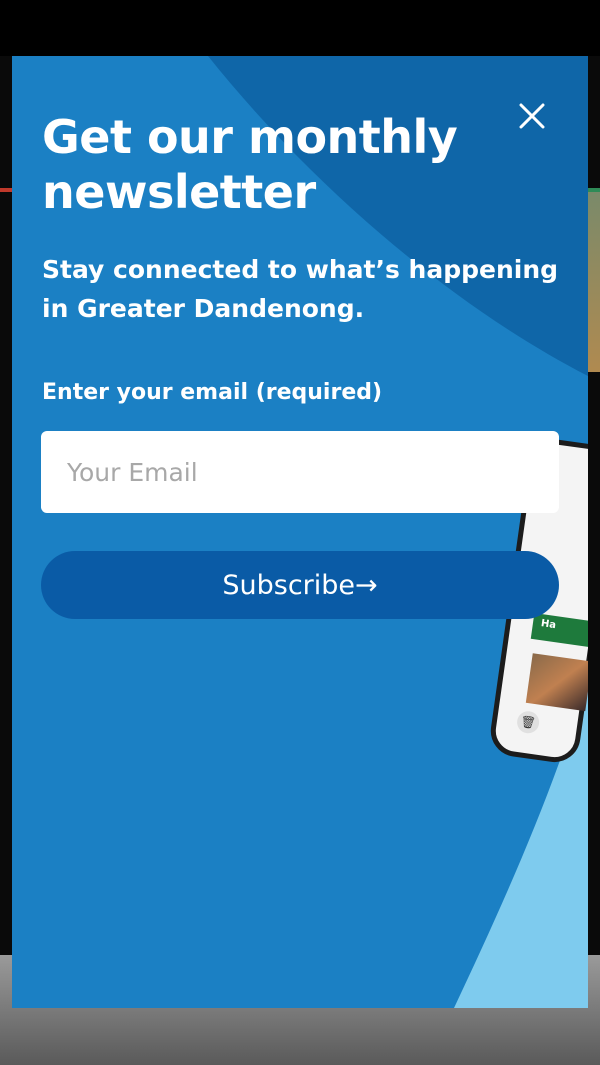 The width and height of the screenshot is (600, 1065). What do you see at coordinates (556, 682) in the screenshot?
I see `phone-photo` at bounding box center [556, 682].